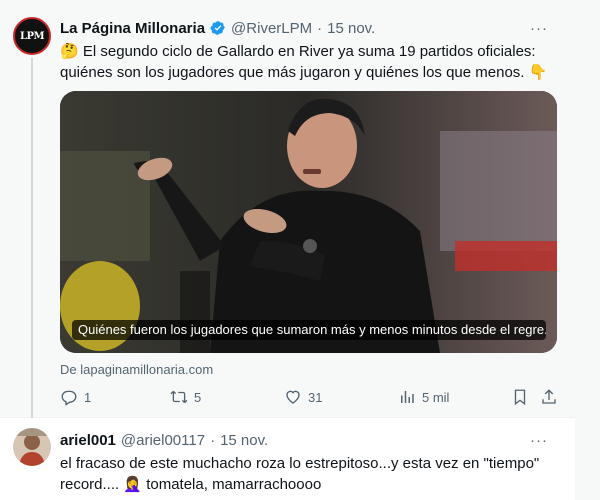  I want to click on reply-author-handle: @ariel00117, so click(163, 440).